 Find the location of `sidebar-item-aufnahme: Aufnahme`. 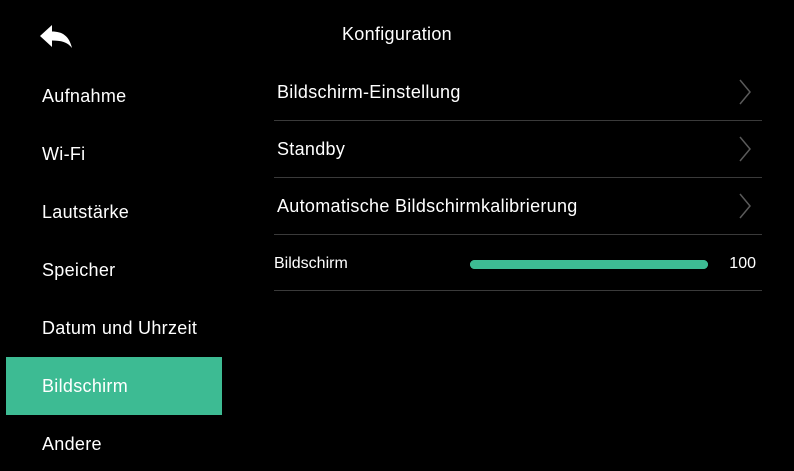

sidebar-item-aufnahme: Aufnahme is located at coordinates (111, 96).